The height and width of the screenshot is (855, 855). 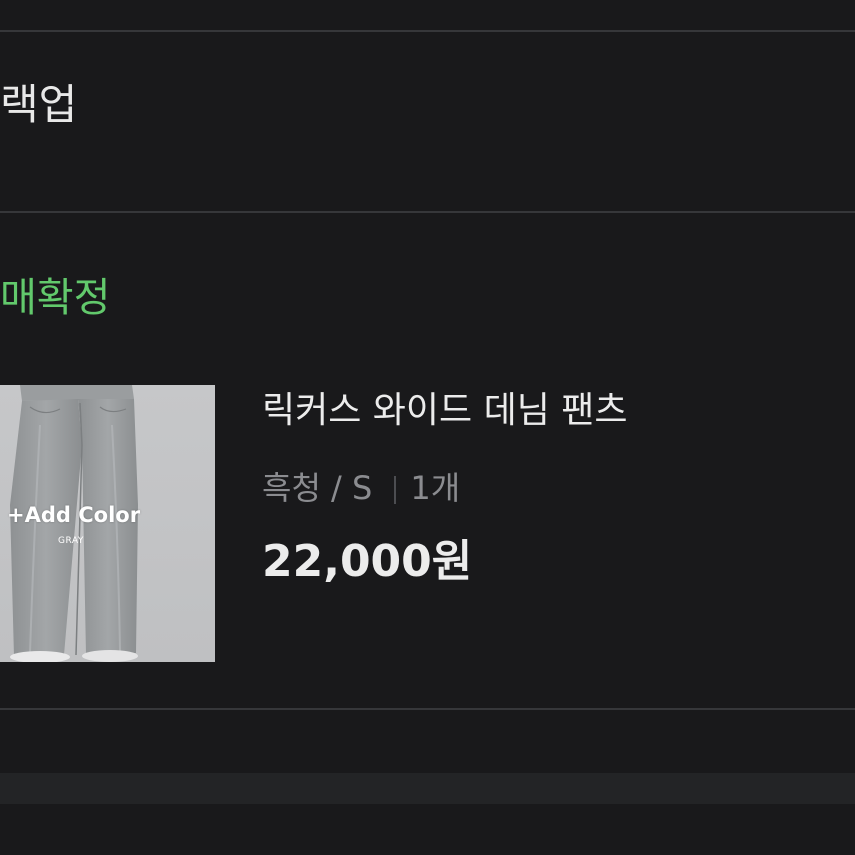 What do you see at coordinates (427, 788) in the screenshot?
I see `bottom-section-band` at bounding box center [427, 788].